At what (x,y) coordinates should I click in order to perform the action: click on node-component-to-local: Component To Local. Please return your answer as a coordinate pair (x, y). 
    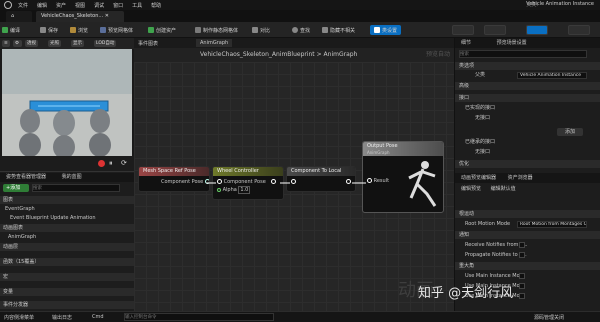
    Looking at the image, I should click on (321, 179).